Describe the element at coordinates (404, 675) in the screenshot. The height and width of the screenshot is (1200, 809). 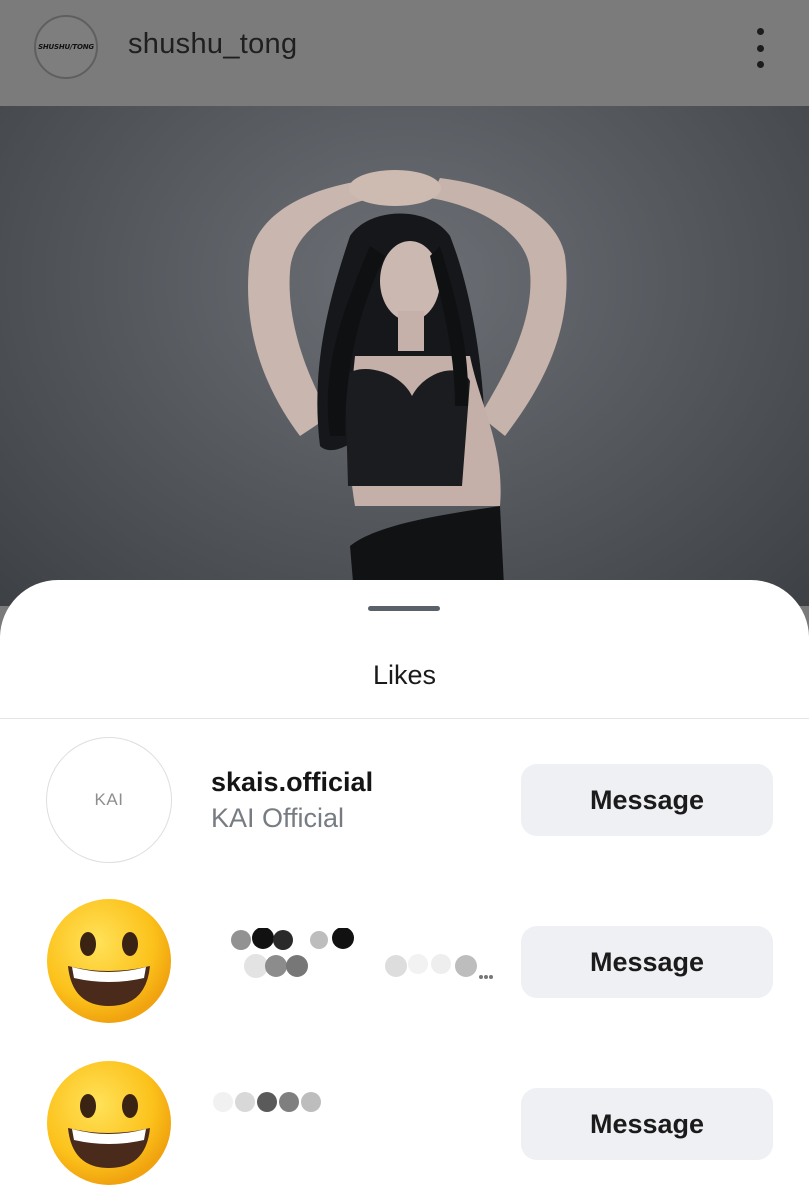
I see `sheet-title: Likes` at that location.